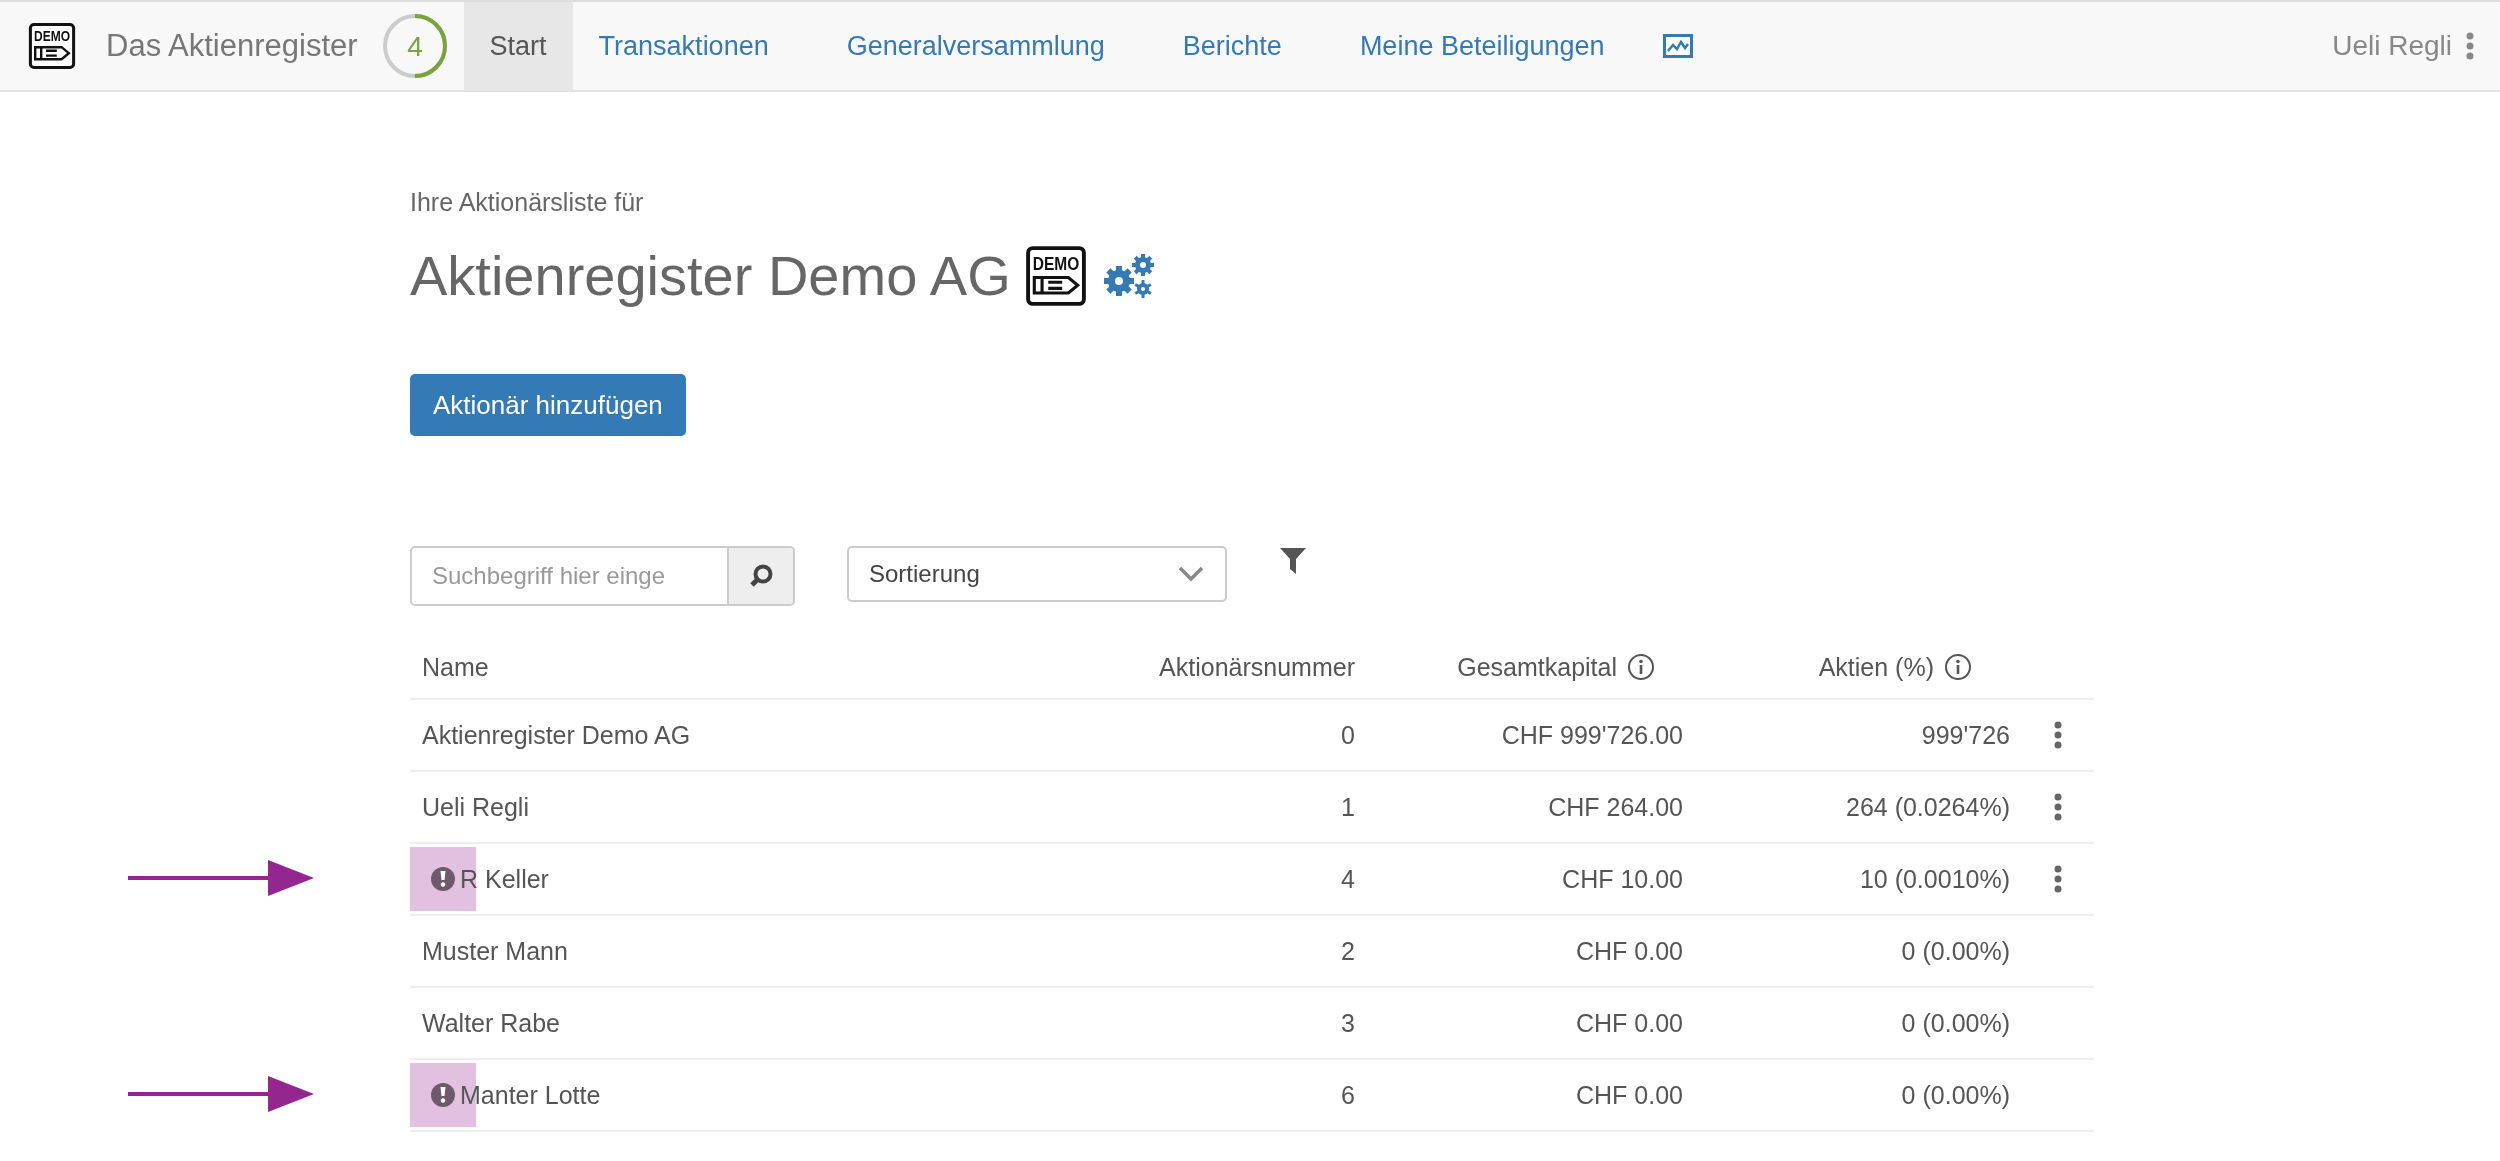 This screenshot has height=1161, width=2500. Describe the element at coordinates (1348, 1023) in the screenshot. I see `shareholder-number-cell: 3` at that location.